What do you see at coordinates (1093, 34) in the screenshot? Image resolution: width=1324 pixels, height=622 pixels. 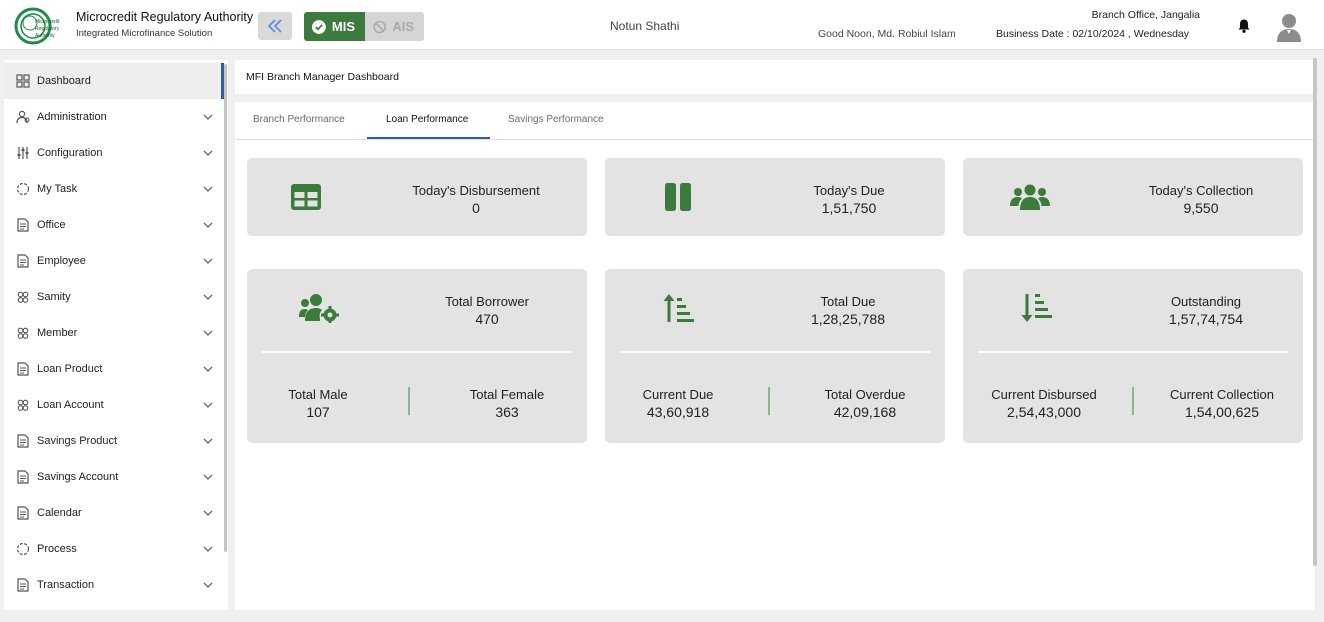 I see `business-date: Business Date : 02/10/2024 , Wednesday` at bounding box center [1093, 34].